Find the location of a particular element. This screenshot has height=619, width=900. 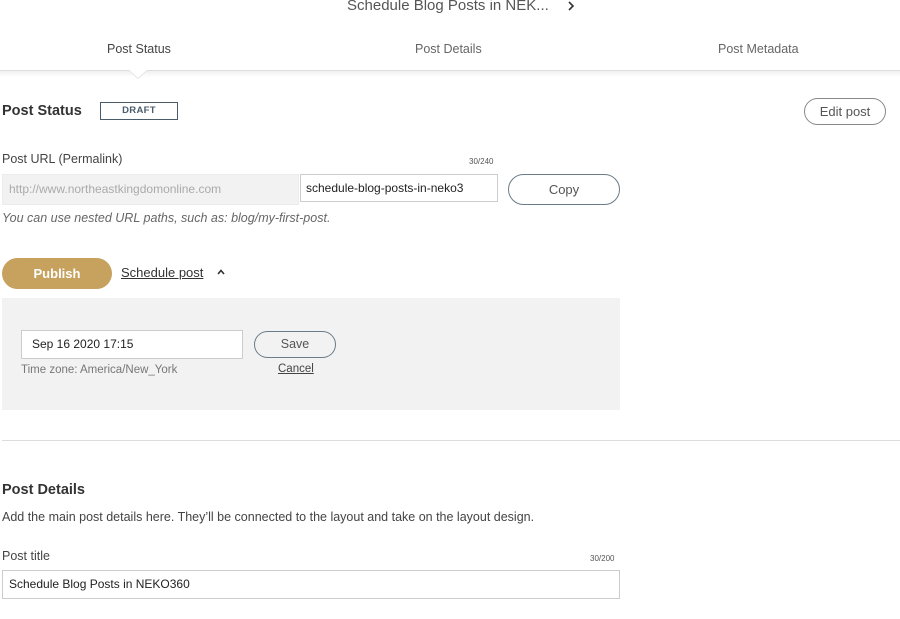

tab-post-status: Post Status is located at coordinates (139, 49).